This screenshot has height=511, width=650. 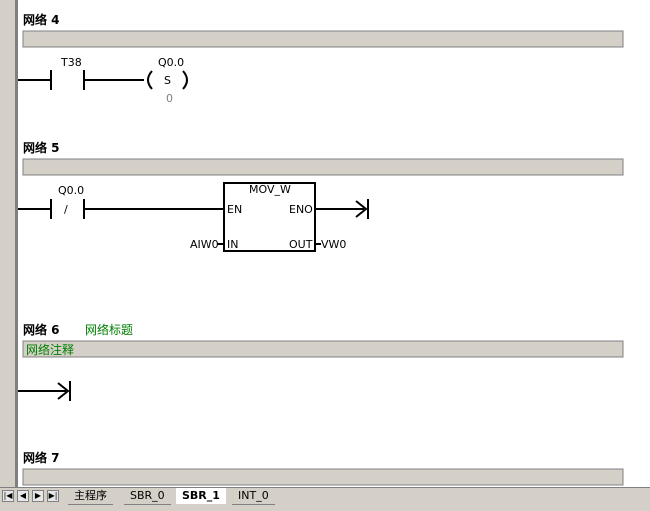 I want to click on program-tab-bar: |◀ ◀ ▶ ▶| 主程序 SBR_0 SBR_1 INT_0, so click(x=325, y=499).